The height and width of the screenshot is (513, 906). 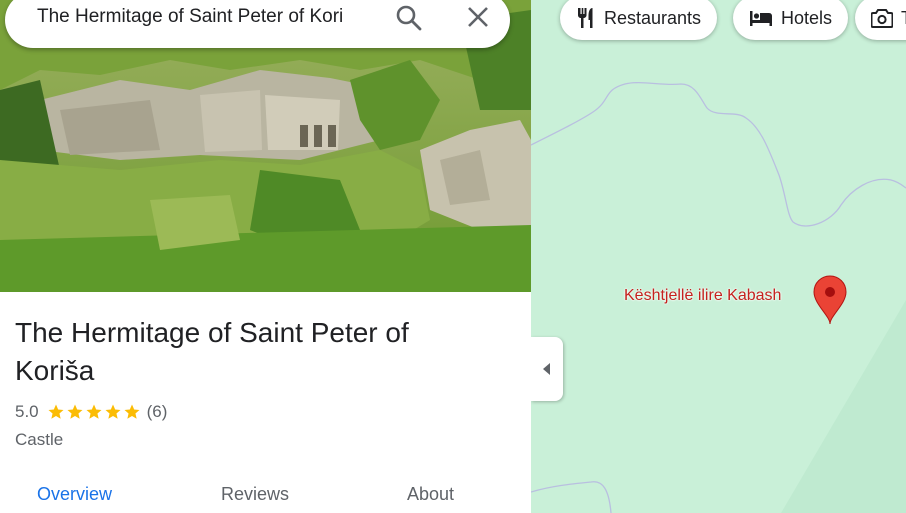 What do you see at coordinates (478, 17) in the screenshot?
I see `close-icon` at bounding box center [478, 17].